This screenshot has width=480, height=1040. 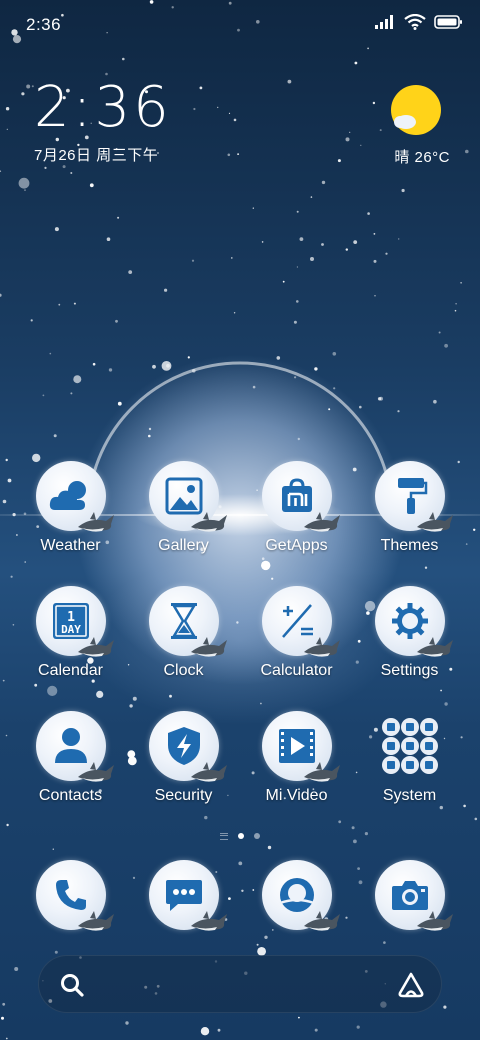 I want to click on app-row: 1 DAY Calendar Clock Calculator Settings, so click(x=240, y=646).